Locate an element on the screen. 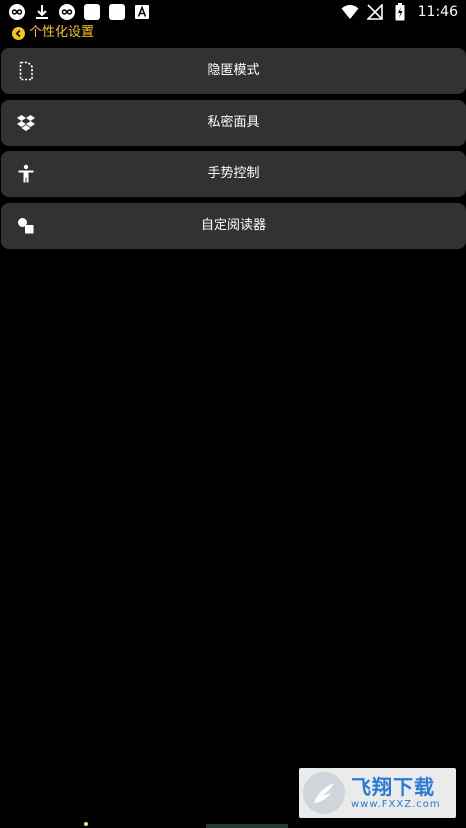 The height and width of the screenshot is (828, 466). watermark-logo: 飞翔下载 www.FXXZ.com is located at coordinates (377, 793).